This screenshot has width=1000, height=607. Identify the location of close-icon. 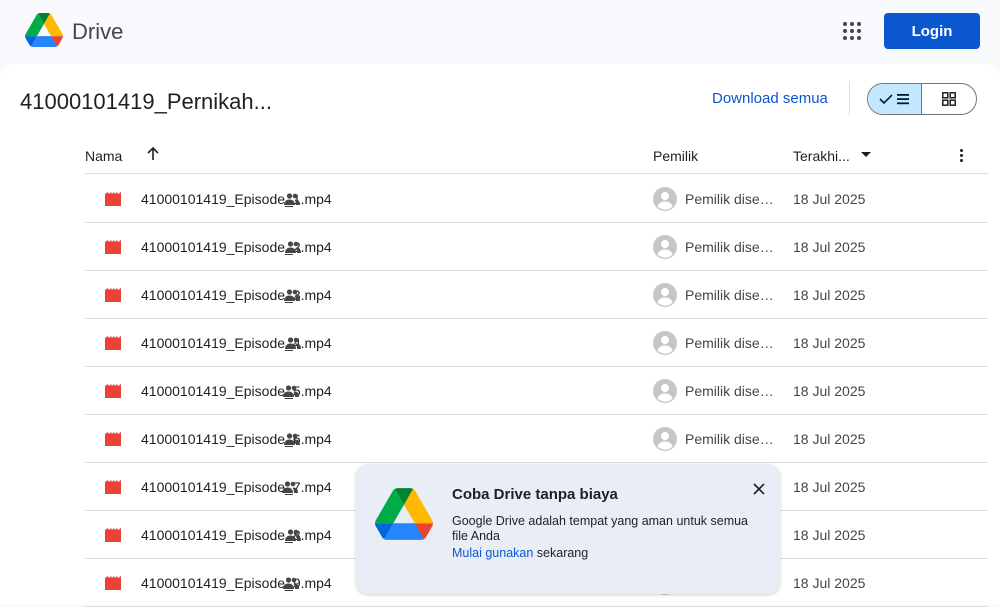
(759, 489).